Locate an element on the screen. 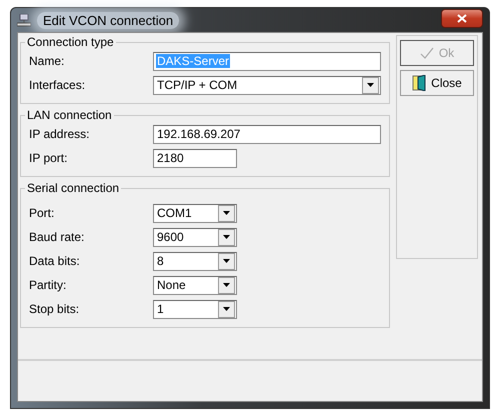 This screenshot has height=414, width=498. close-icon is located at coordinates (462, 18).